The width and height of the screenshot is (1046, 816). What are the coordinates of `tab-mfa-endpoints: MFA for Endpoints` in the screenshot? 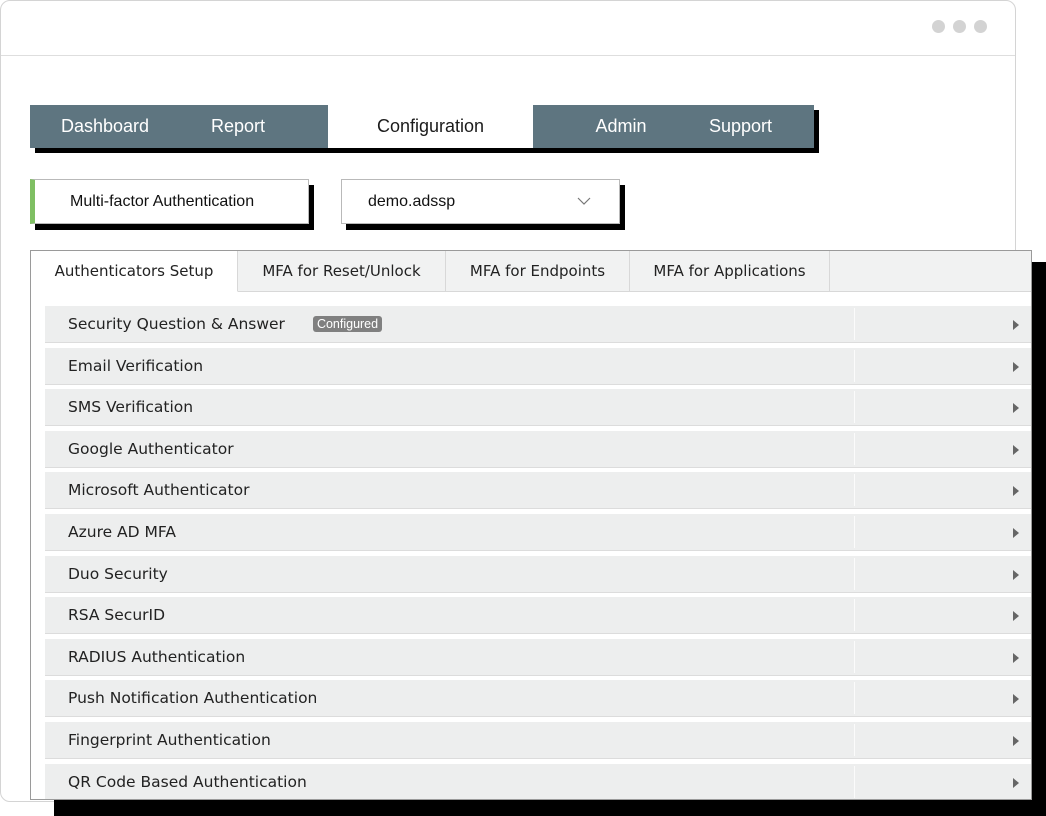 It's located at (538, 271).